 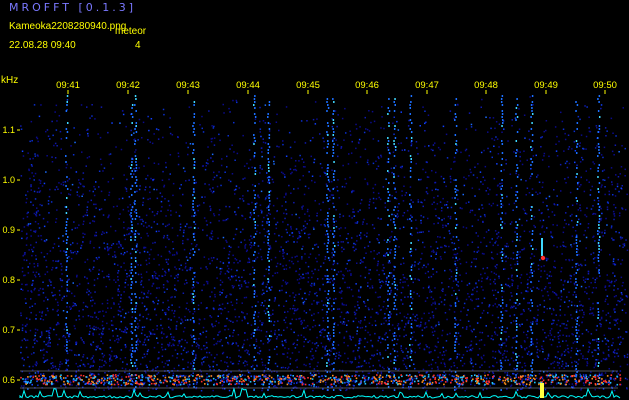 I want to click on meteor-count: 4, so click(x=138, y=45).